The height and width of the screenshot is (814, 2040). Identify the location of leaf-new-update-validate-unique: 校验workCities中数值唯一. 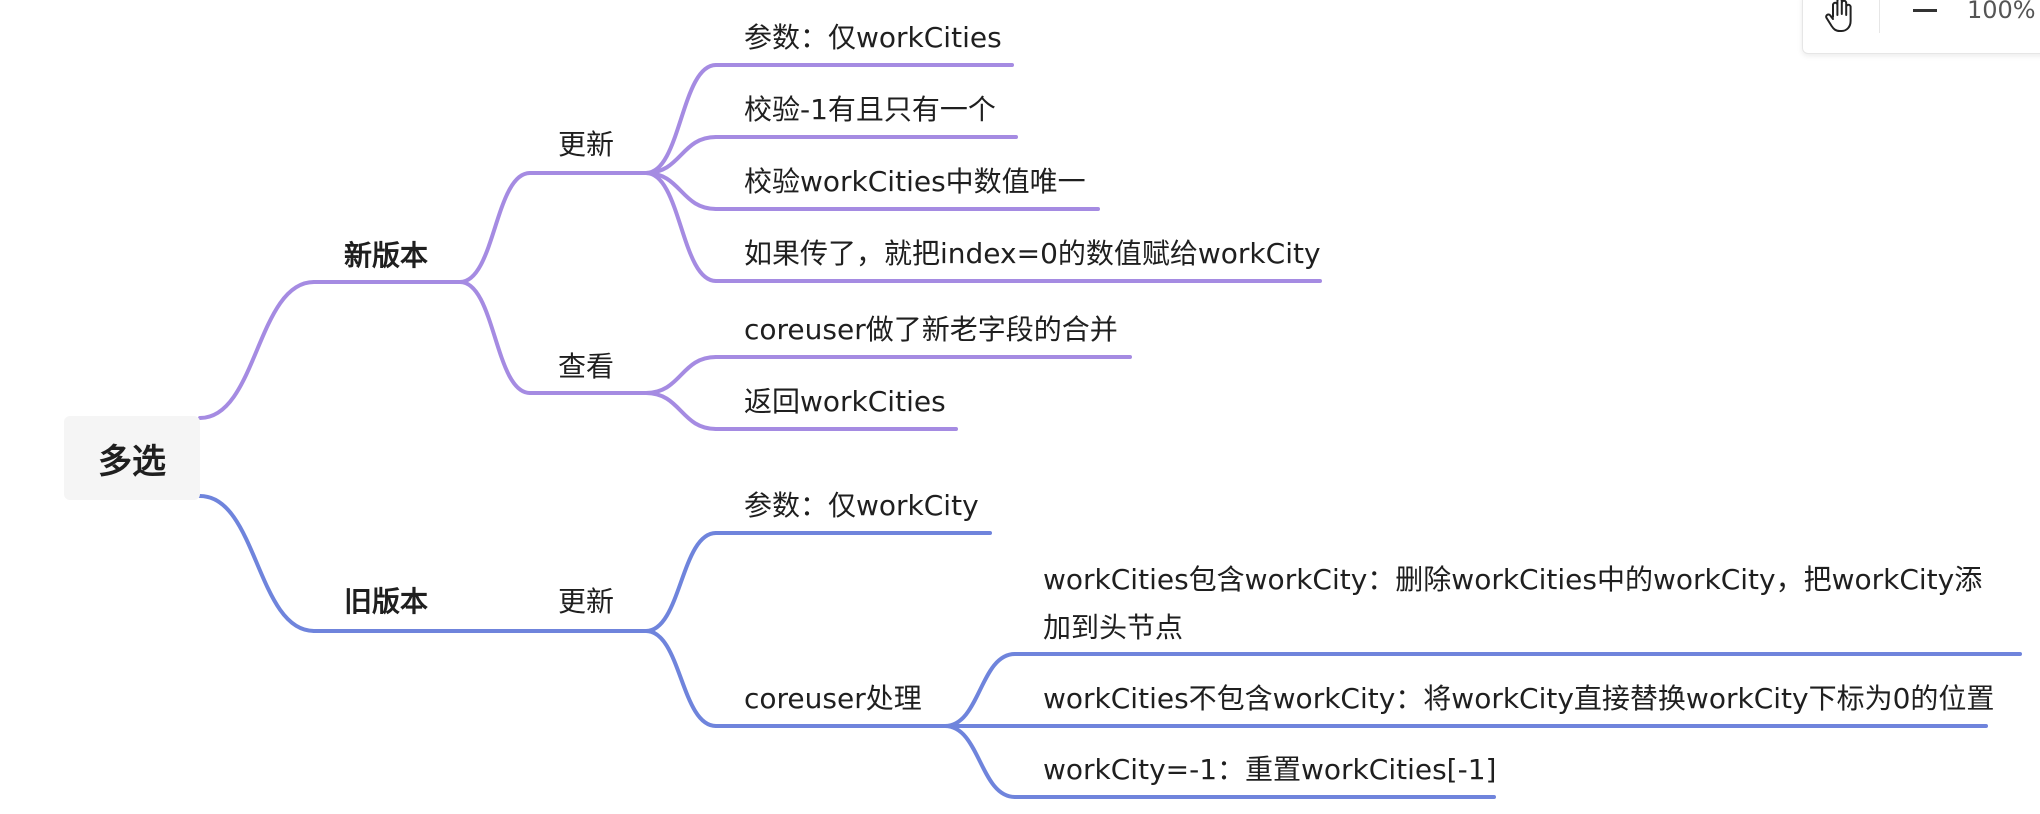
(915, 182).